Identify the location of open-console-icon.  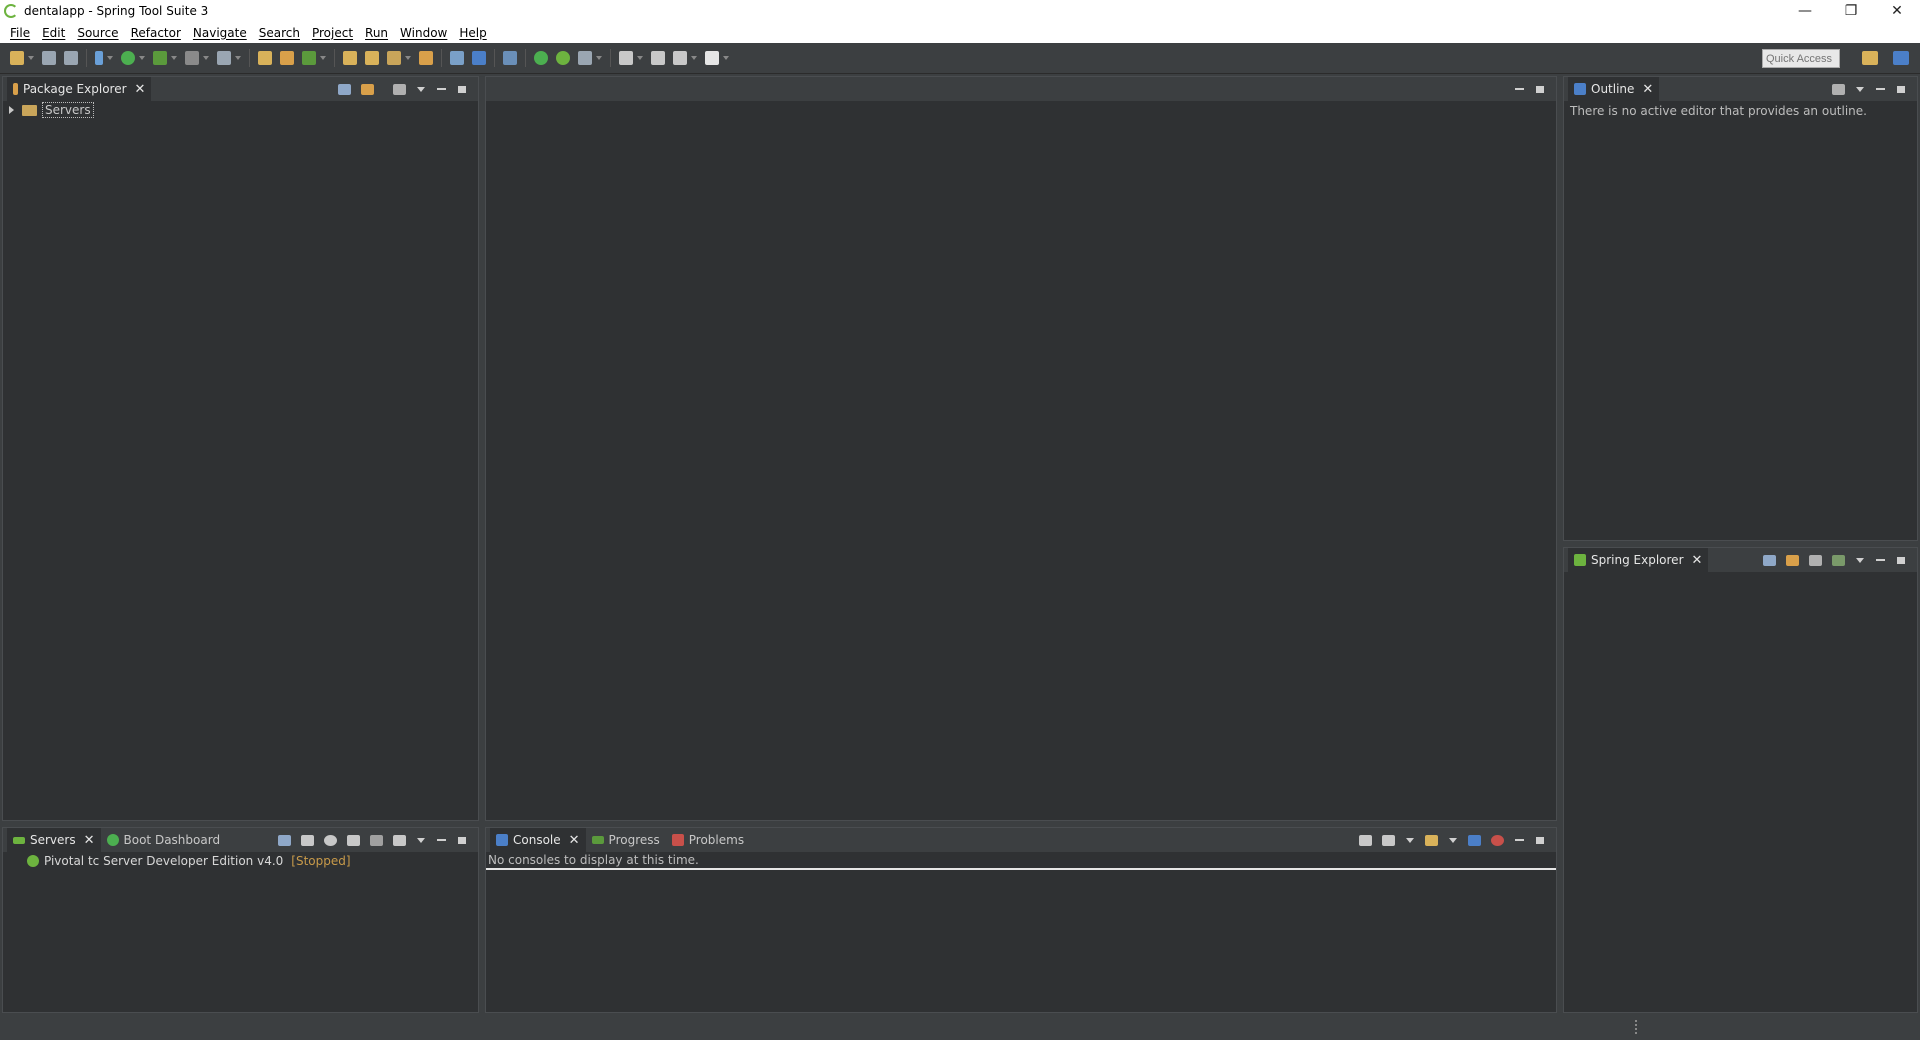
(1431, 840).